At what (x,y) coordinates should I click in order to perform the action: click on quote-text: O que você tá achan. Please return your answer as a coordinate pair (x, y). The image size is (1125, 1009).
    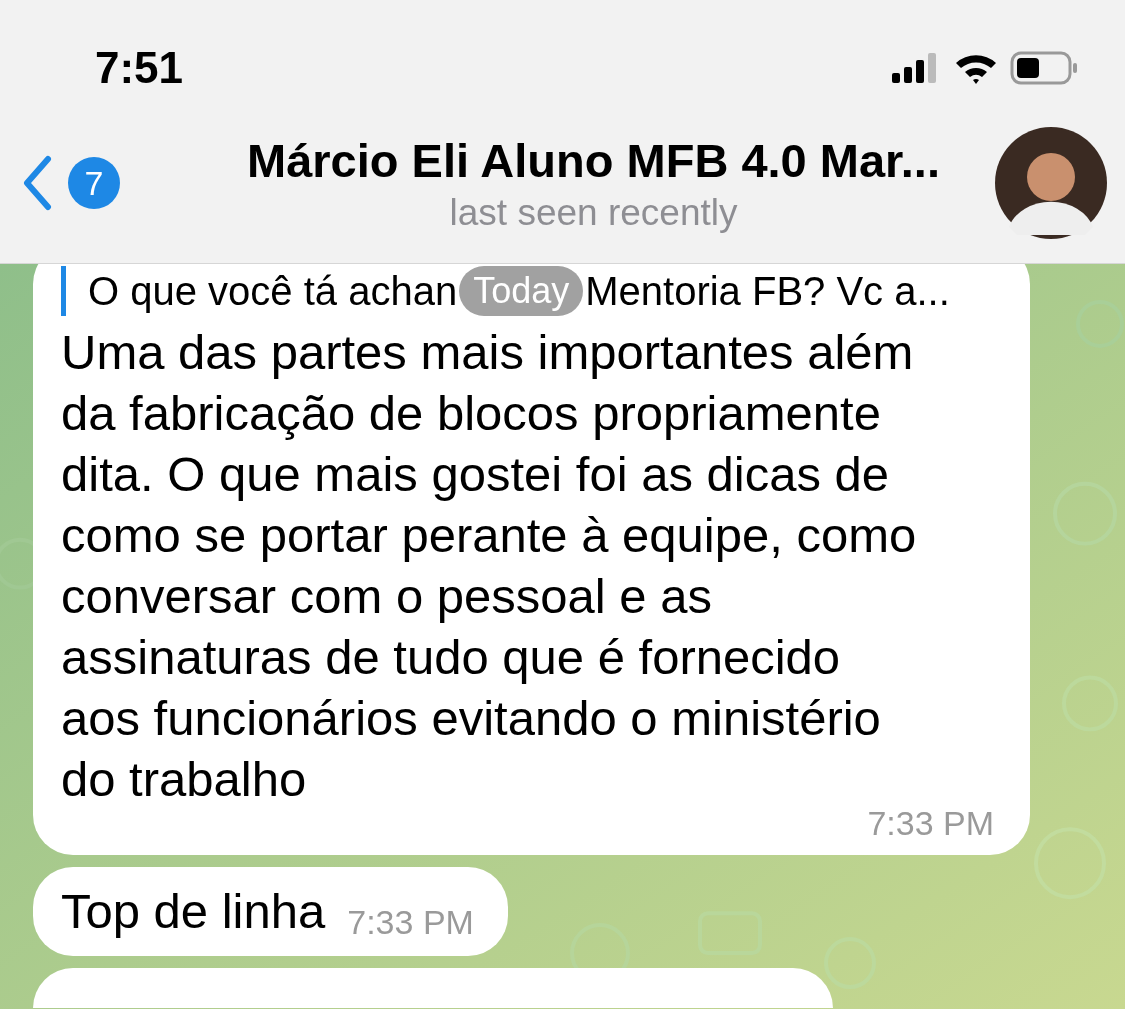
    Looking at the image, I should click on (273, 291).